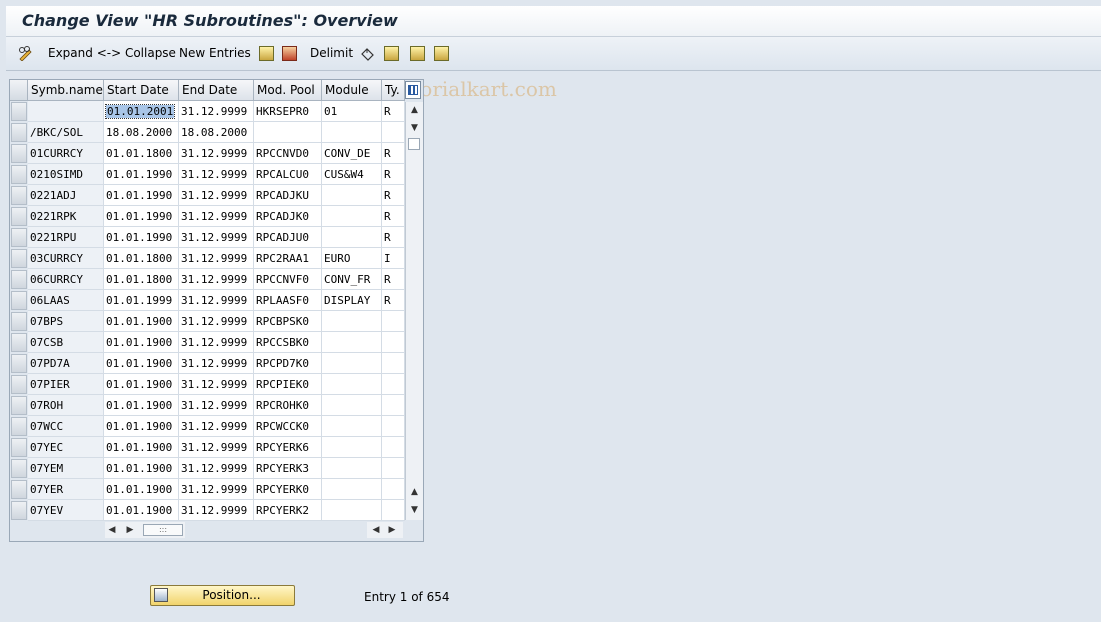  I want to click on table-settings-icon, so click(413, 90).